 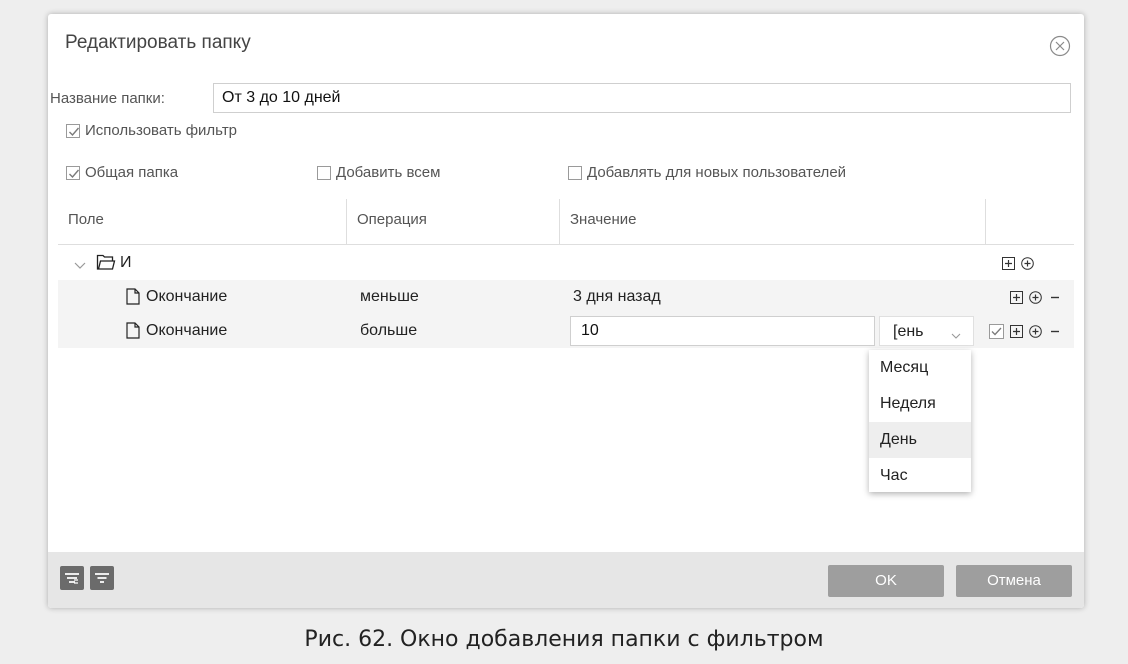 What do you see at coordinates (717, 172) in the screenshot?
I see `add-new-users-label: Добавлять для новых пользователей` at bounding box center [717, 172].